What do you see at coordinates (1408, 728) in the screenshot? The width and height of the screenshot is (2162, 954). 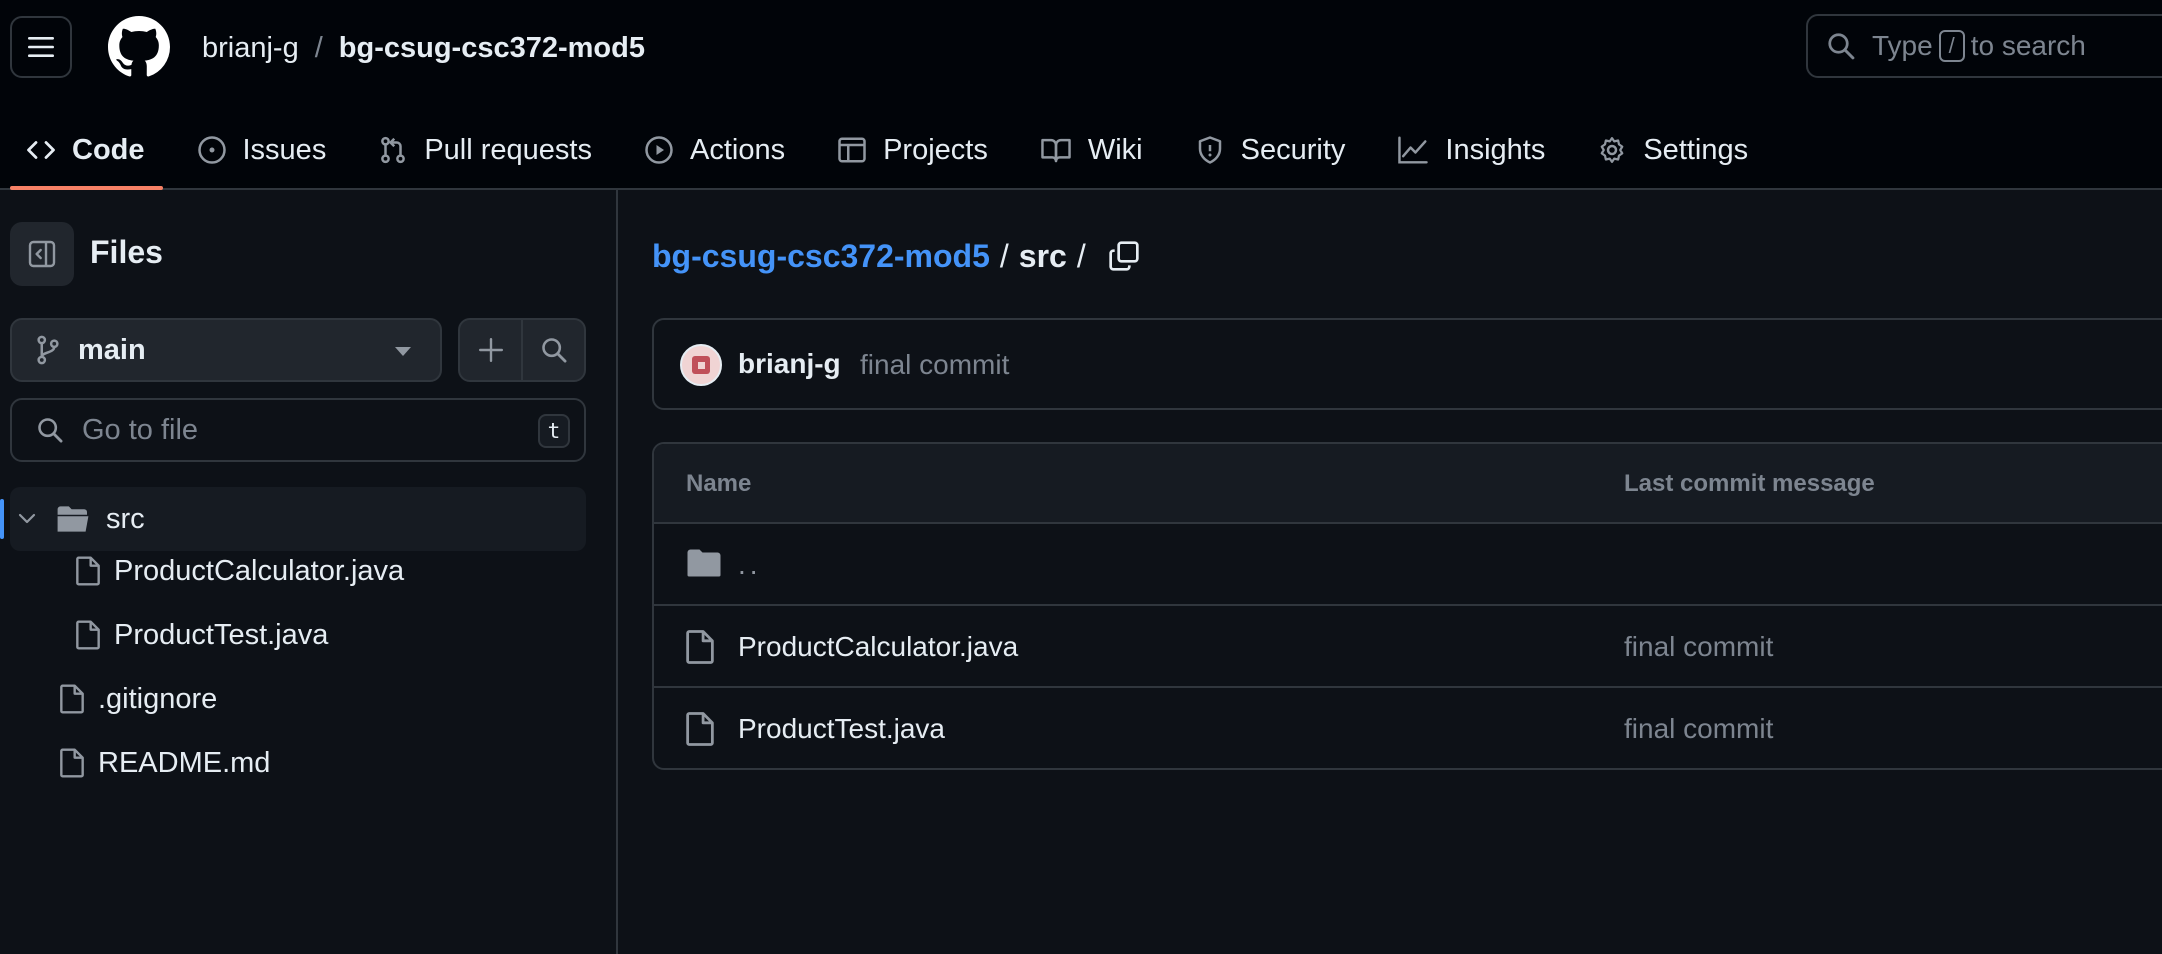 I see `table-row: ProductTest.java final commit` at bounding box center [1408, 728].